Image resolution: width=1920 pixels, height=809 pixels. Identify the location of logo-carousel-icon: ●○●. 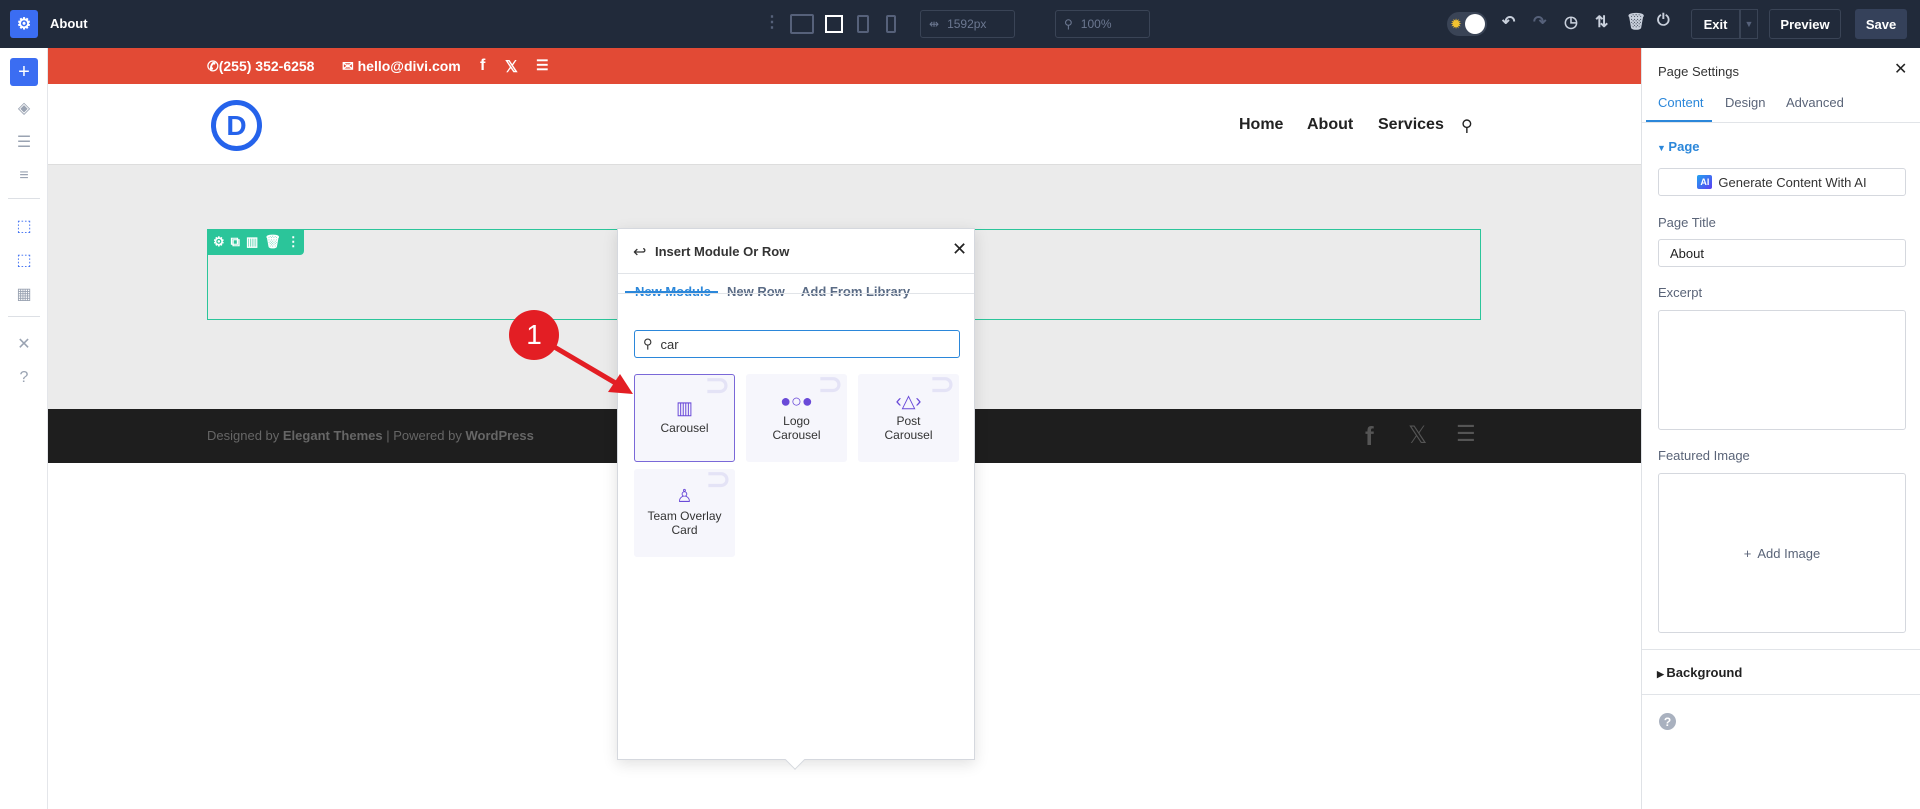
(796, 401).